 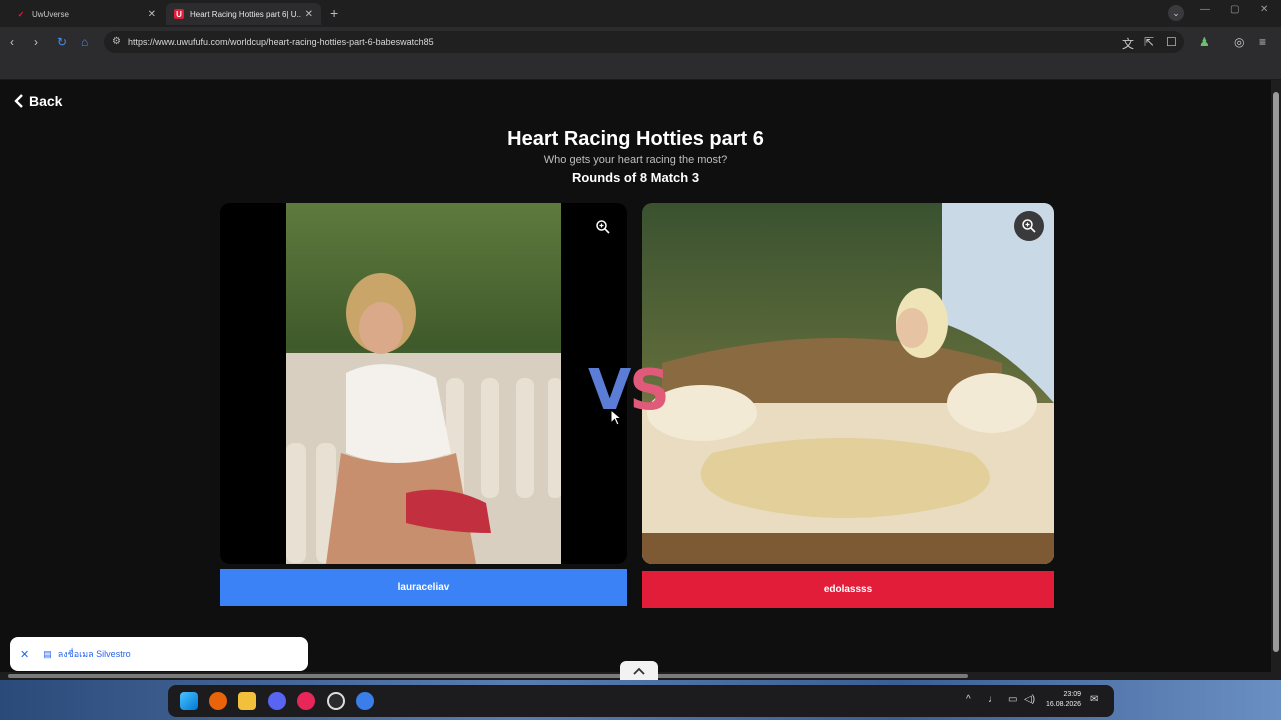 I want to click on back-nav-icon: ‹, so click(x=12, y=42).